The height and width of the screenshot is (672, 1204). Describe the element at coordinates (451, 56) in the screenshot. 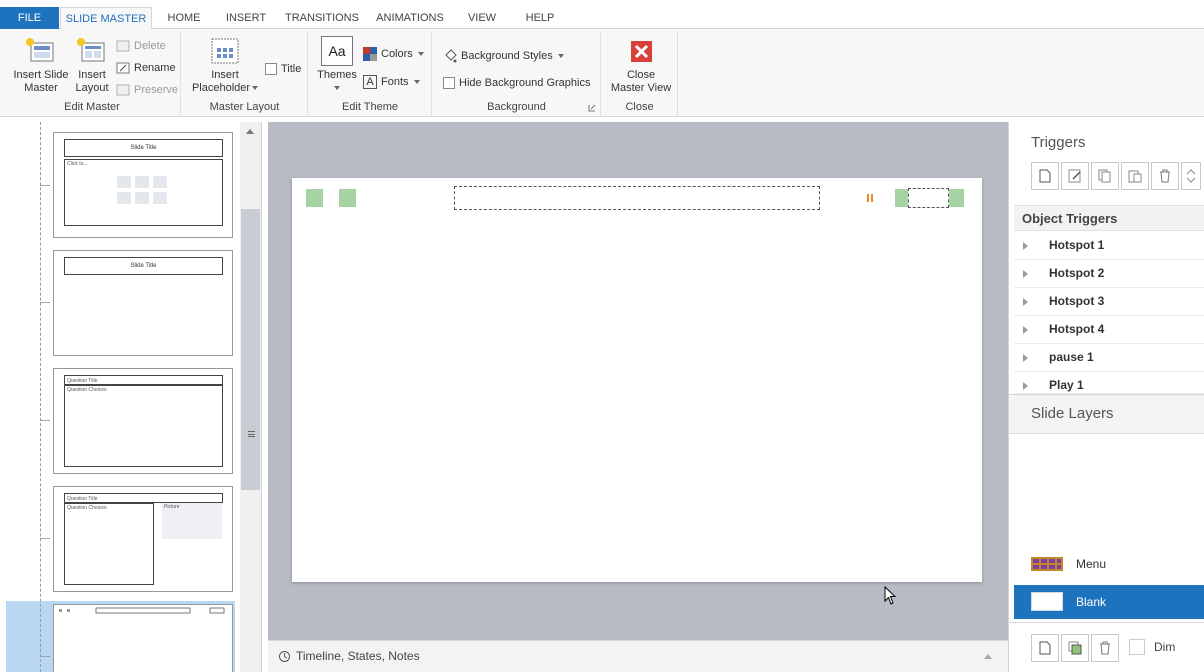

I see `paint-bucket-icon` at that location.